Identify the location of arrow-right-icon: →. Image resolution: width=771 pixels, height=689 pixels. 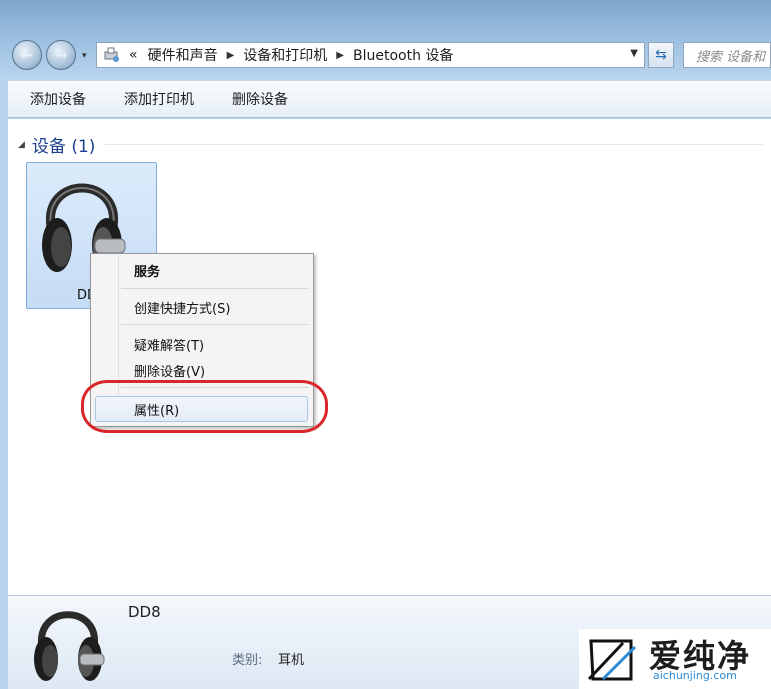
(61, 55).